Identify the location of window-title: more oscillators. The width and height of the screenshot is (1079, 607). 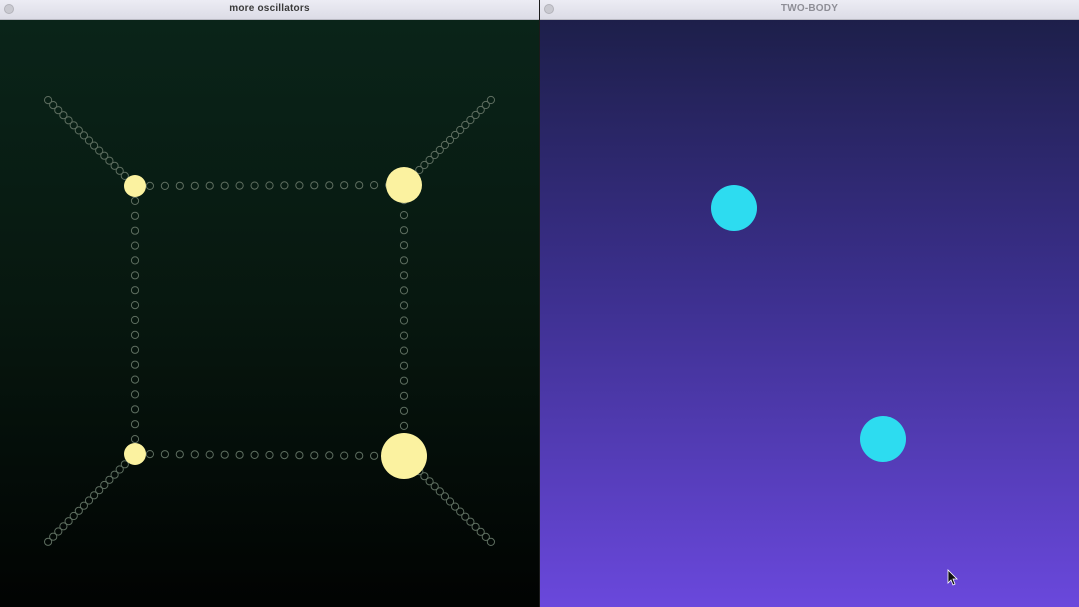
(269, 8).